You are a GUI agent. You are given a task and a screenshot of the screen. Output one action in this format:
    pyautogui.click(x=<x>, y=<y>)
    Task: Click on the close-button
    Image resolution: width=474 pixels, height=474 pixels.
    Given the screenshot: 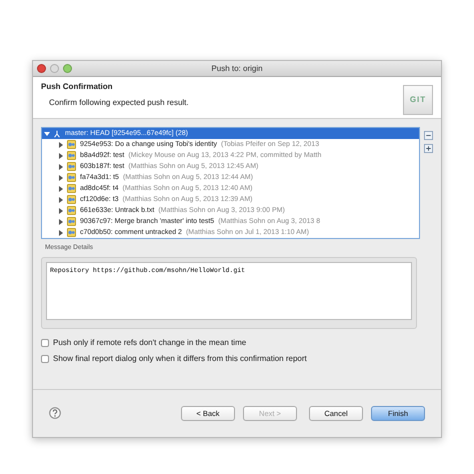 What is the action you would take?
    pyautogui.click(x=41, y=68)
    